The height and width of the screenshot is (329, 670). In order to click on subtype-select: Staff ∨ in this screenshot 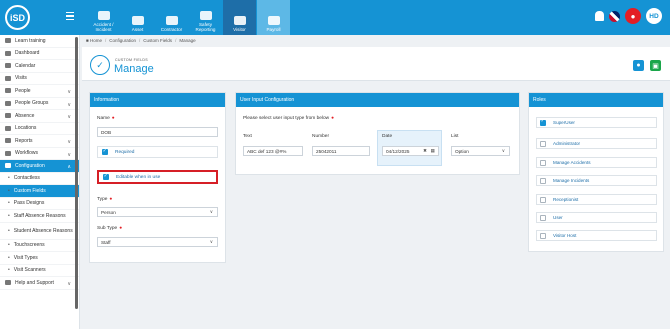, I will do `click(157, 242)`.